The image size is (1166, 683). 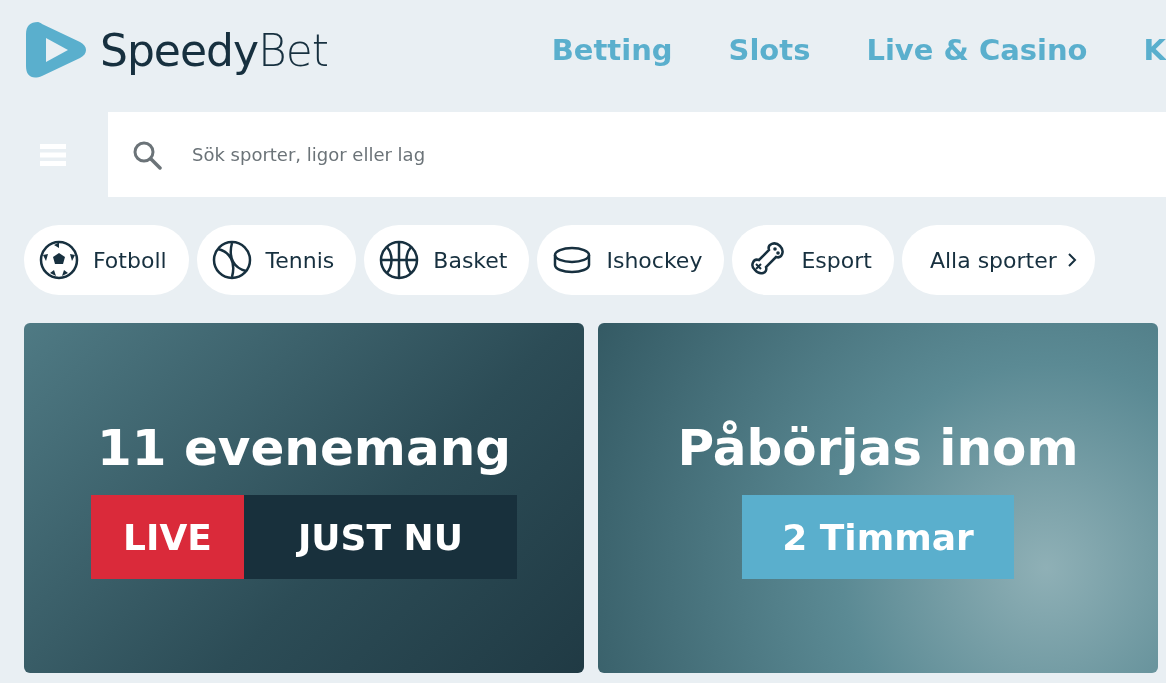 What do you see at coordinates (878, 537) in the screenshot?
I see `banner-label: 2 Timmar` at bounding box center [878, 537].